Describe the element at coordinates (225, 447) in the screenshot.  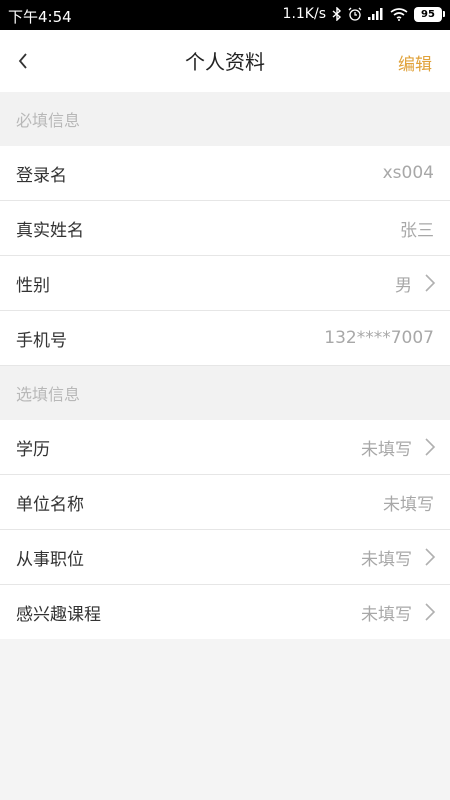
I see `row-education: 学历 未填写` at that location.